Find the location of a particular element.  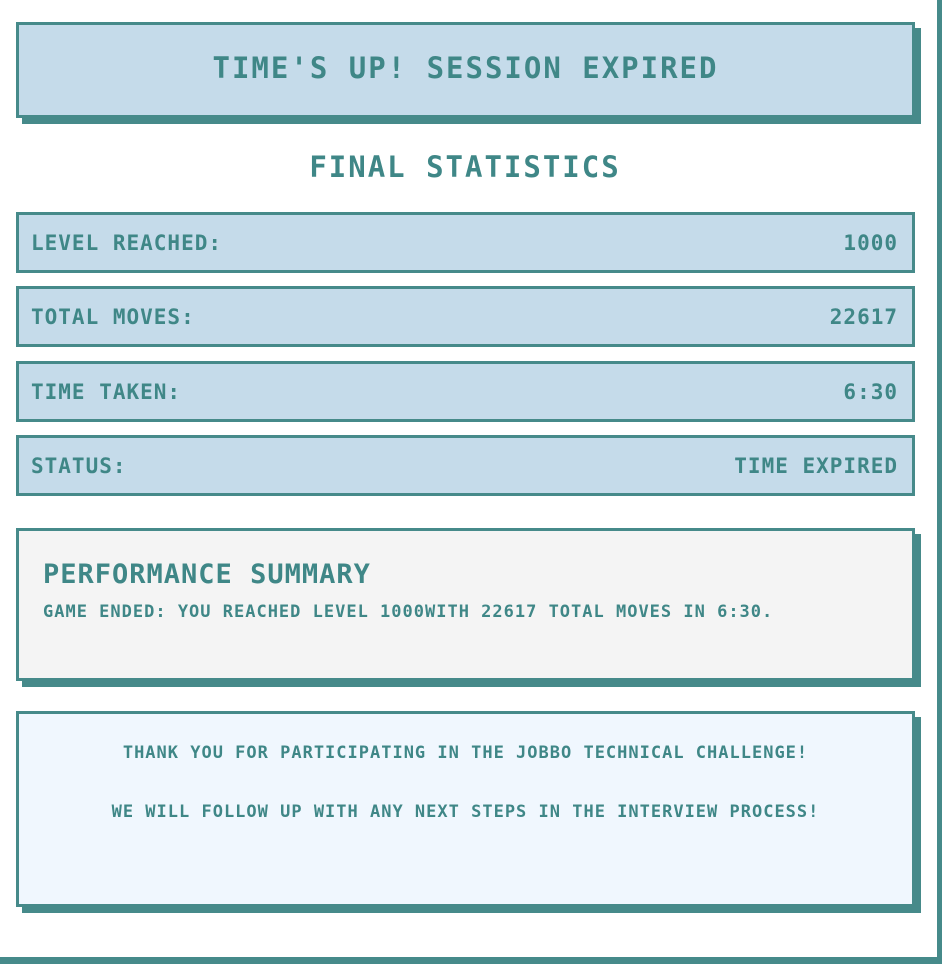

stat-value: TIME EXPIRED is located at coordinates (816, 465).